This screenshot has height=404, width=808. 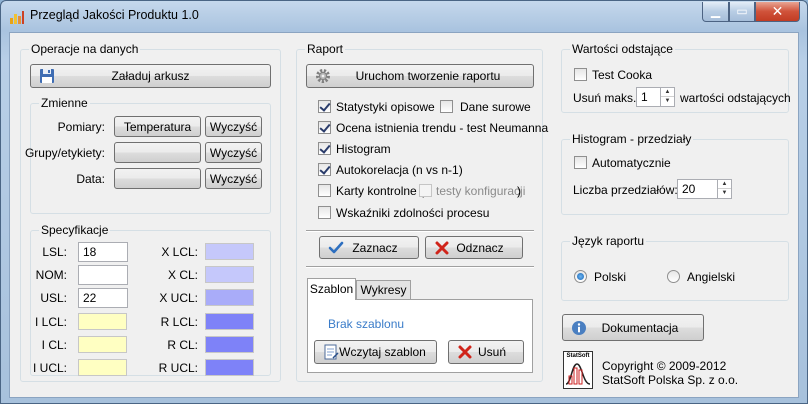 I want to click on close-icon: ✕, so click(x=777, y=11).